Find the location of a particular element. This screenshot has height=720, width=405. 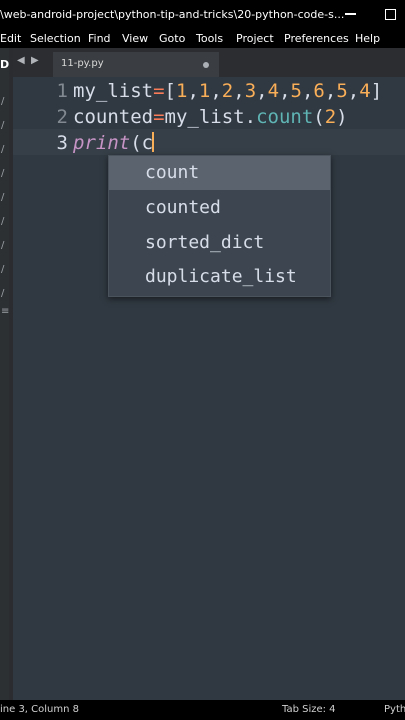

autocomplete-item: count is located at coordinates (219, 173).